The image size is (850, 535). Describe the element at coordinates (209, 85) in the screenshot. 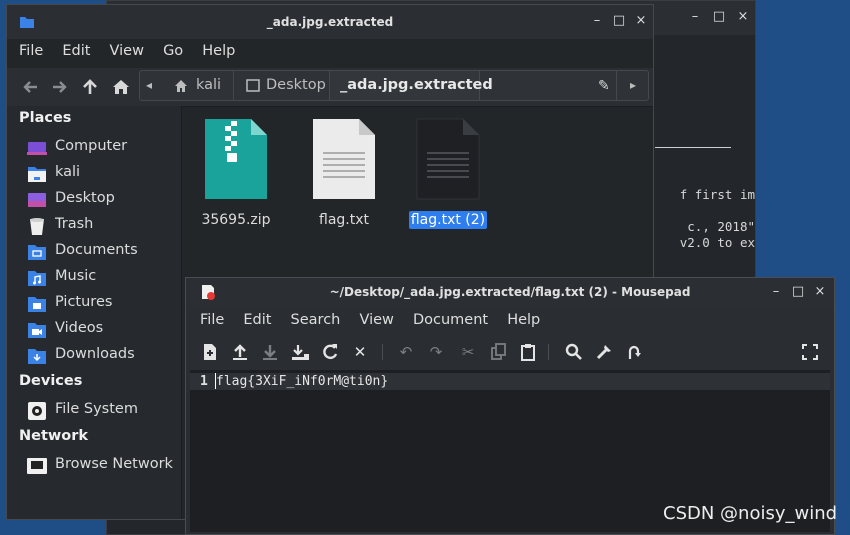

I see `breadcrumb-label: kali` at that location.